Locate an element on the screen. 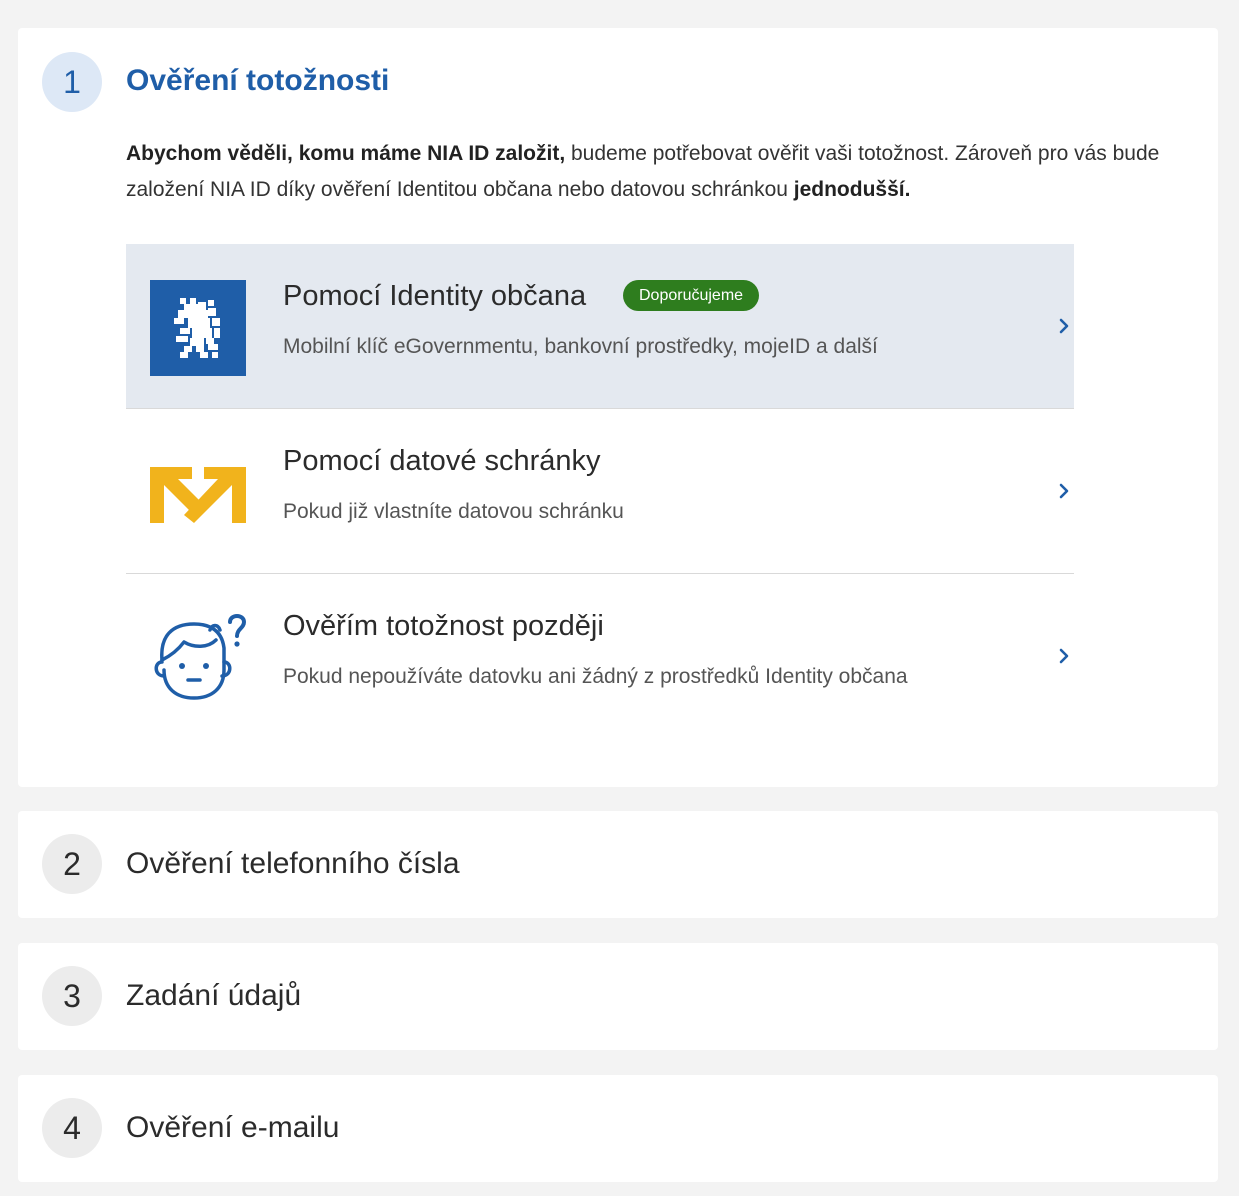  step-1-title: Ověření totožnosti is located at coordinates (258, 80).